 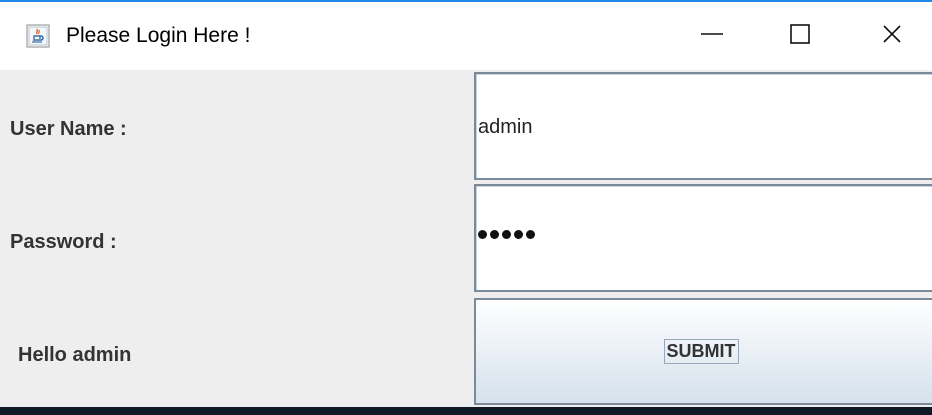 I want to click on taskbar-edge, so click(x=466, y=411).